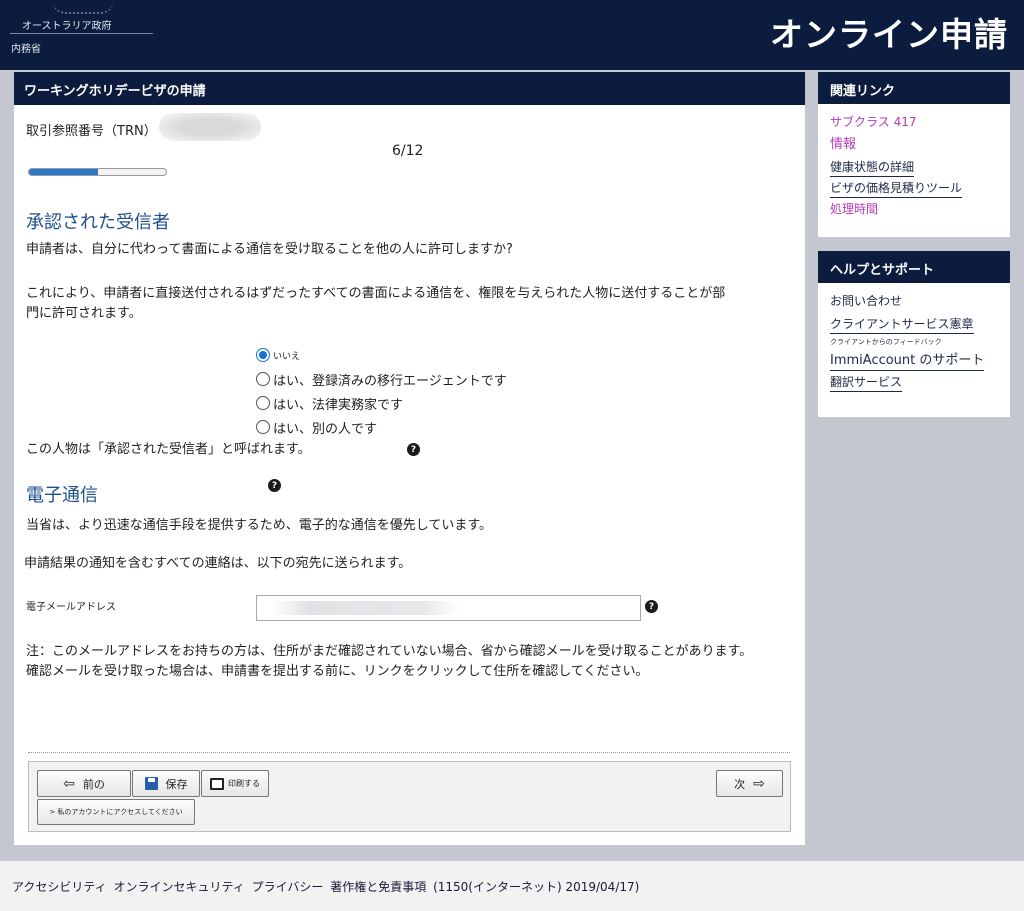  What do you see at coordinates (749, 783) in the screenshot?
I see `next-button: 次 ⇨` at bounding box center [749, 783].